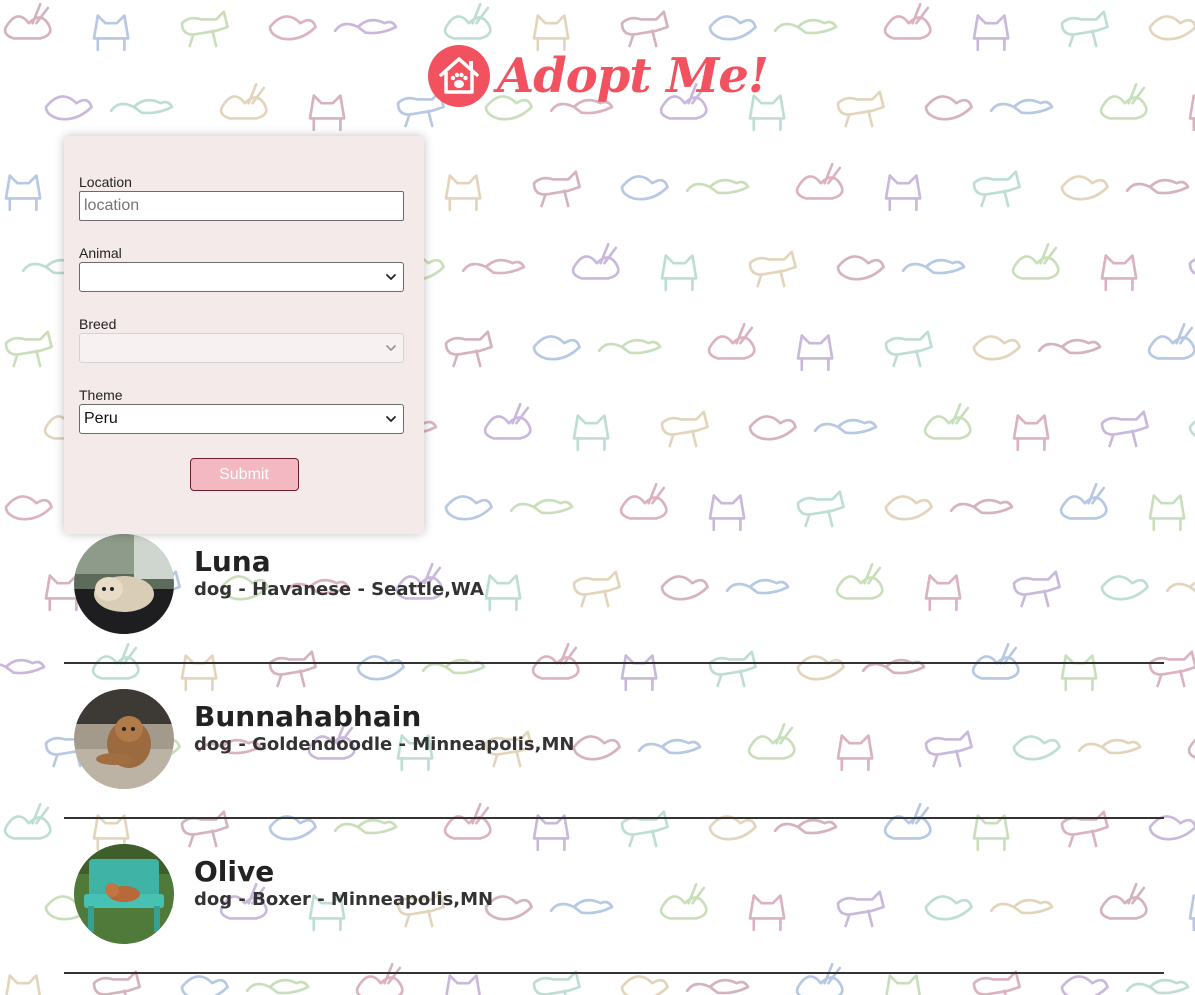 Image resolution: width=1195 pixels, height=995 pixels. I want to click on location-input, so click(241, 206).